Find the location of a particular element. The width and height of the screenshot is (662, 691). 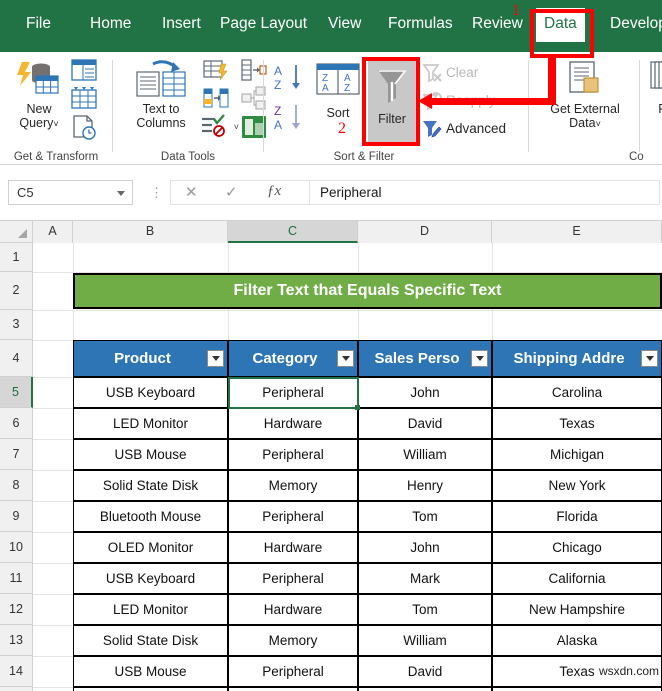

from-table-button is located at coordinates (85, 99).